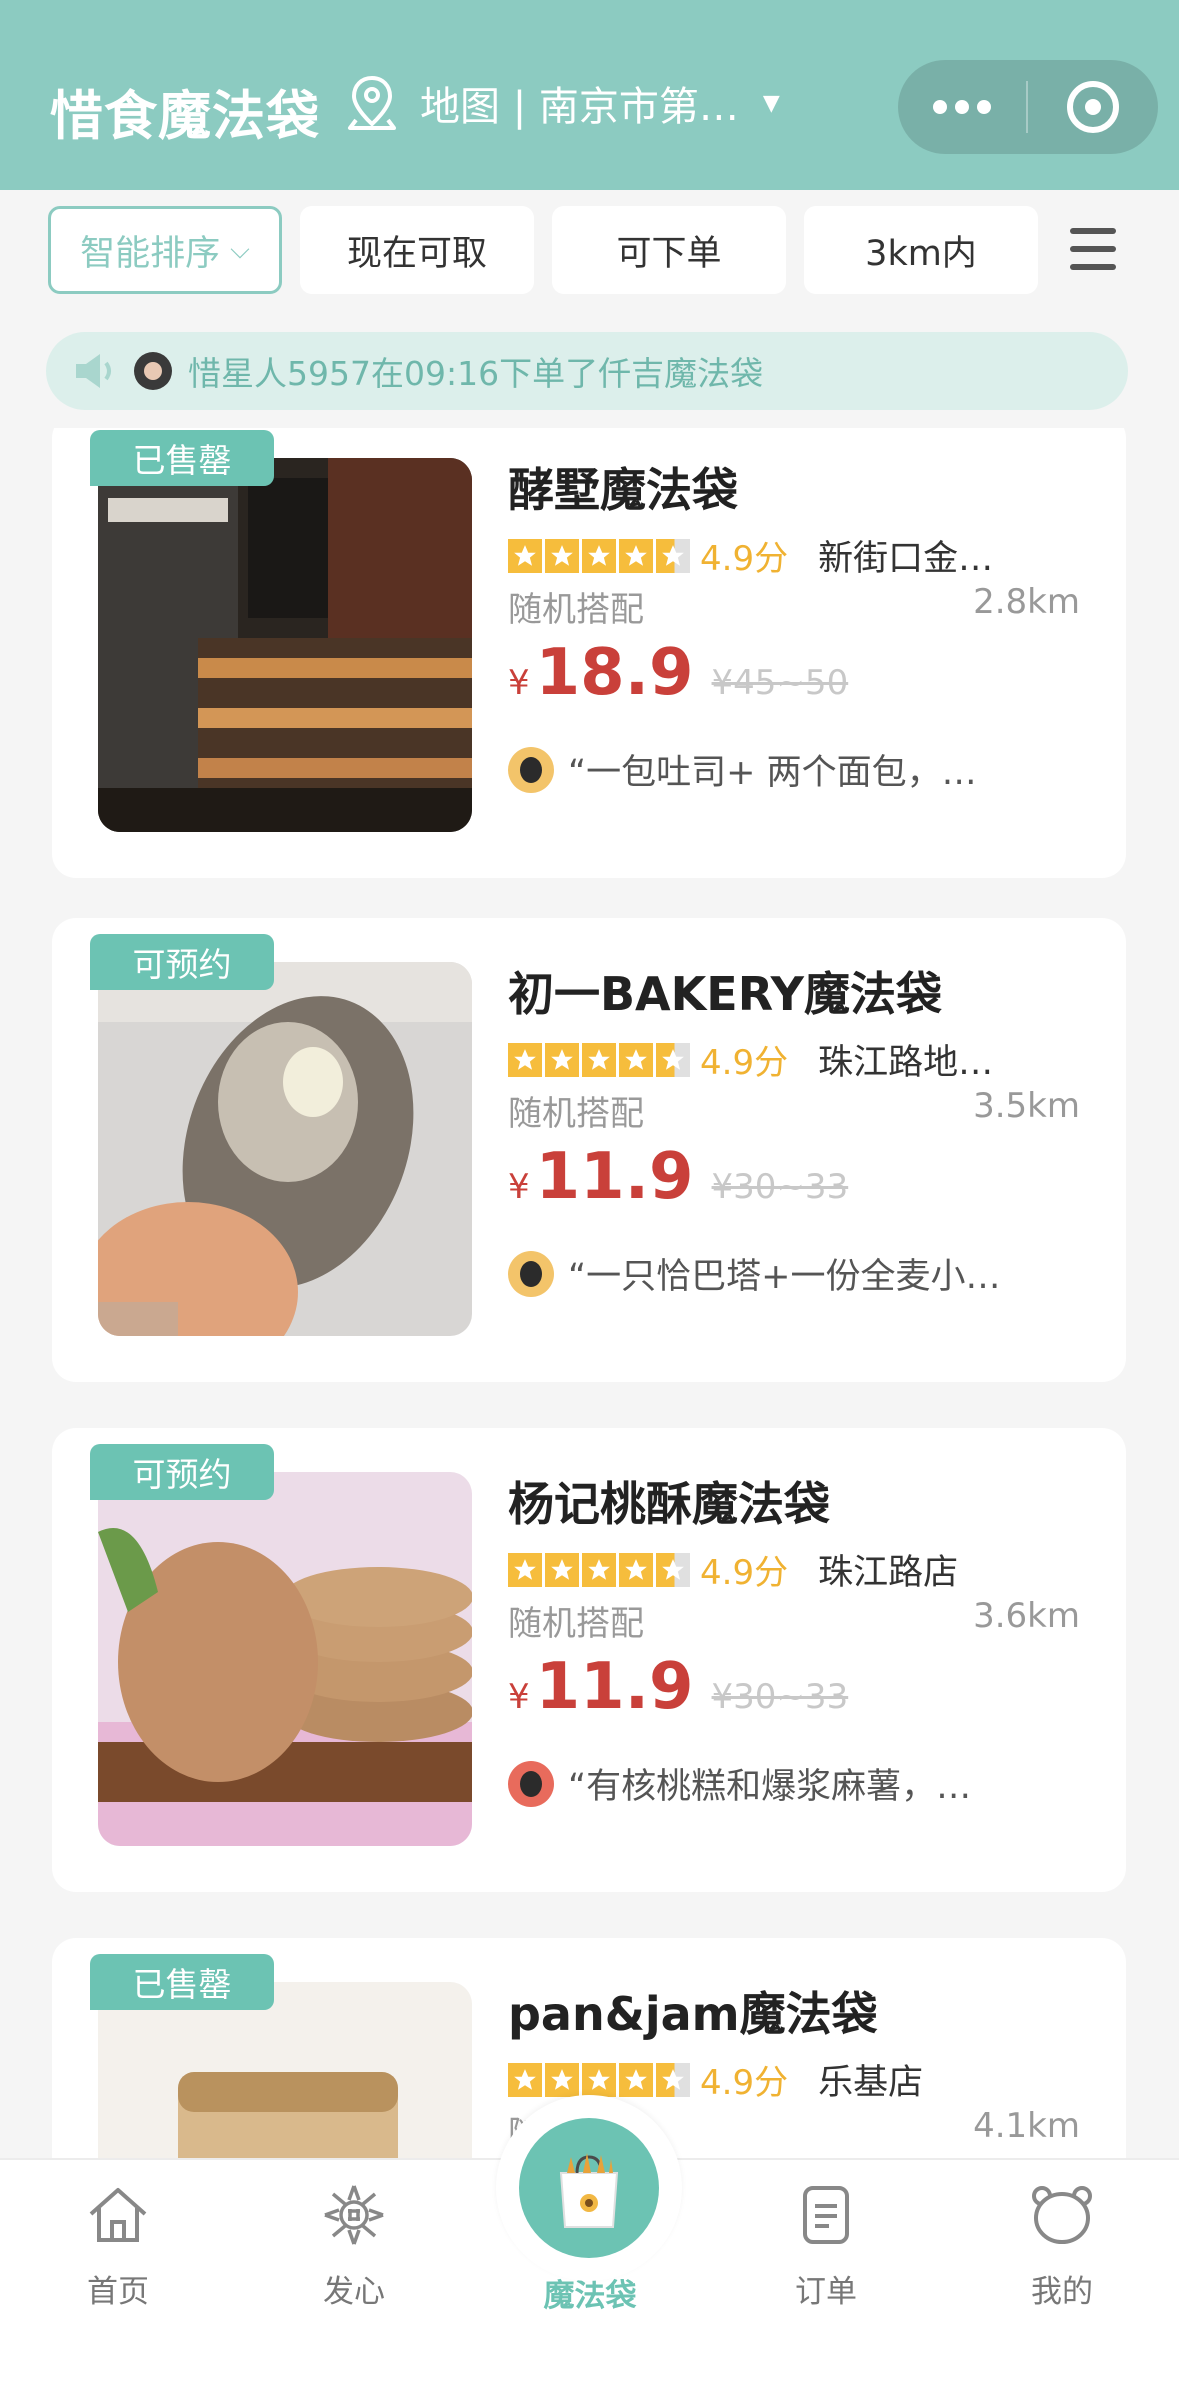 Image resolution: width=1179 pixels, height=2383 pixels. What do you see at coordinates (476, 373) in the screenshot?
I see `notice-text: 惜星人5957在09:16下单了仟吉魔法袋` at bounding box center [476, 373].